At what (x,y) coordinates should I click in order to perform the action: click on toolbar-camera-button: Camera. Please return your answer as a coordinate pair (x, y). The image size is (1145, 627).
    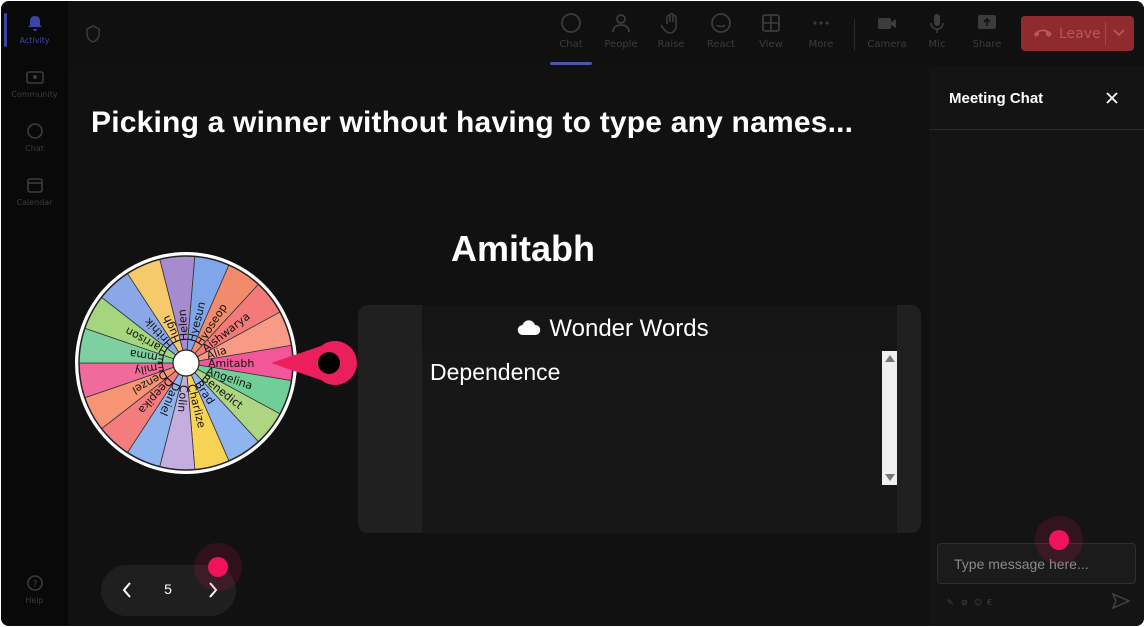
    Looking at the image, I should click on (887, 36).